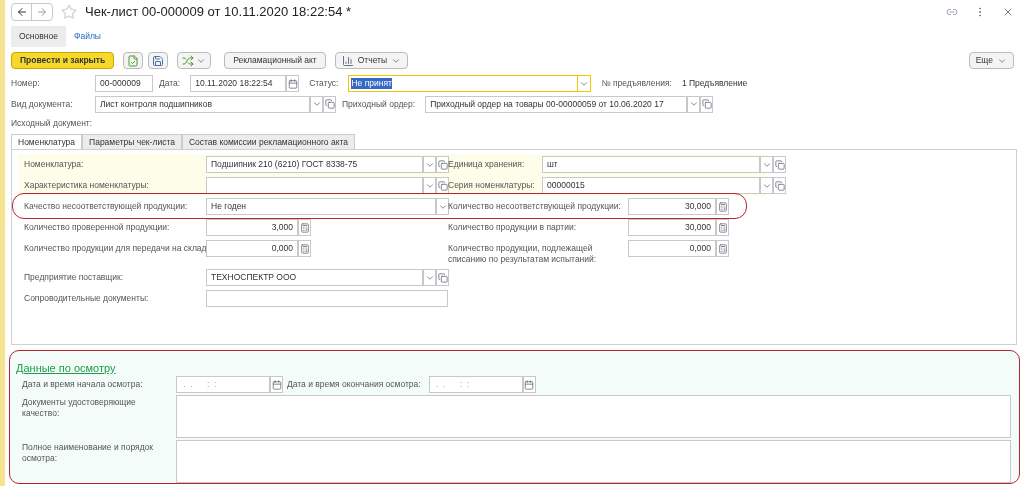  What do you see at coordinates (354, 384) in the screenshot?
I see `field-label: Дата и время окончания осмотра:` at bounding box center [354, 384].